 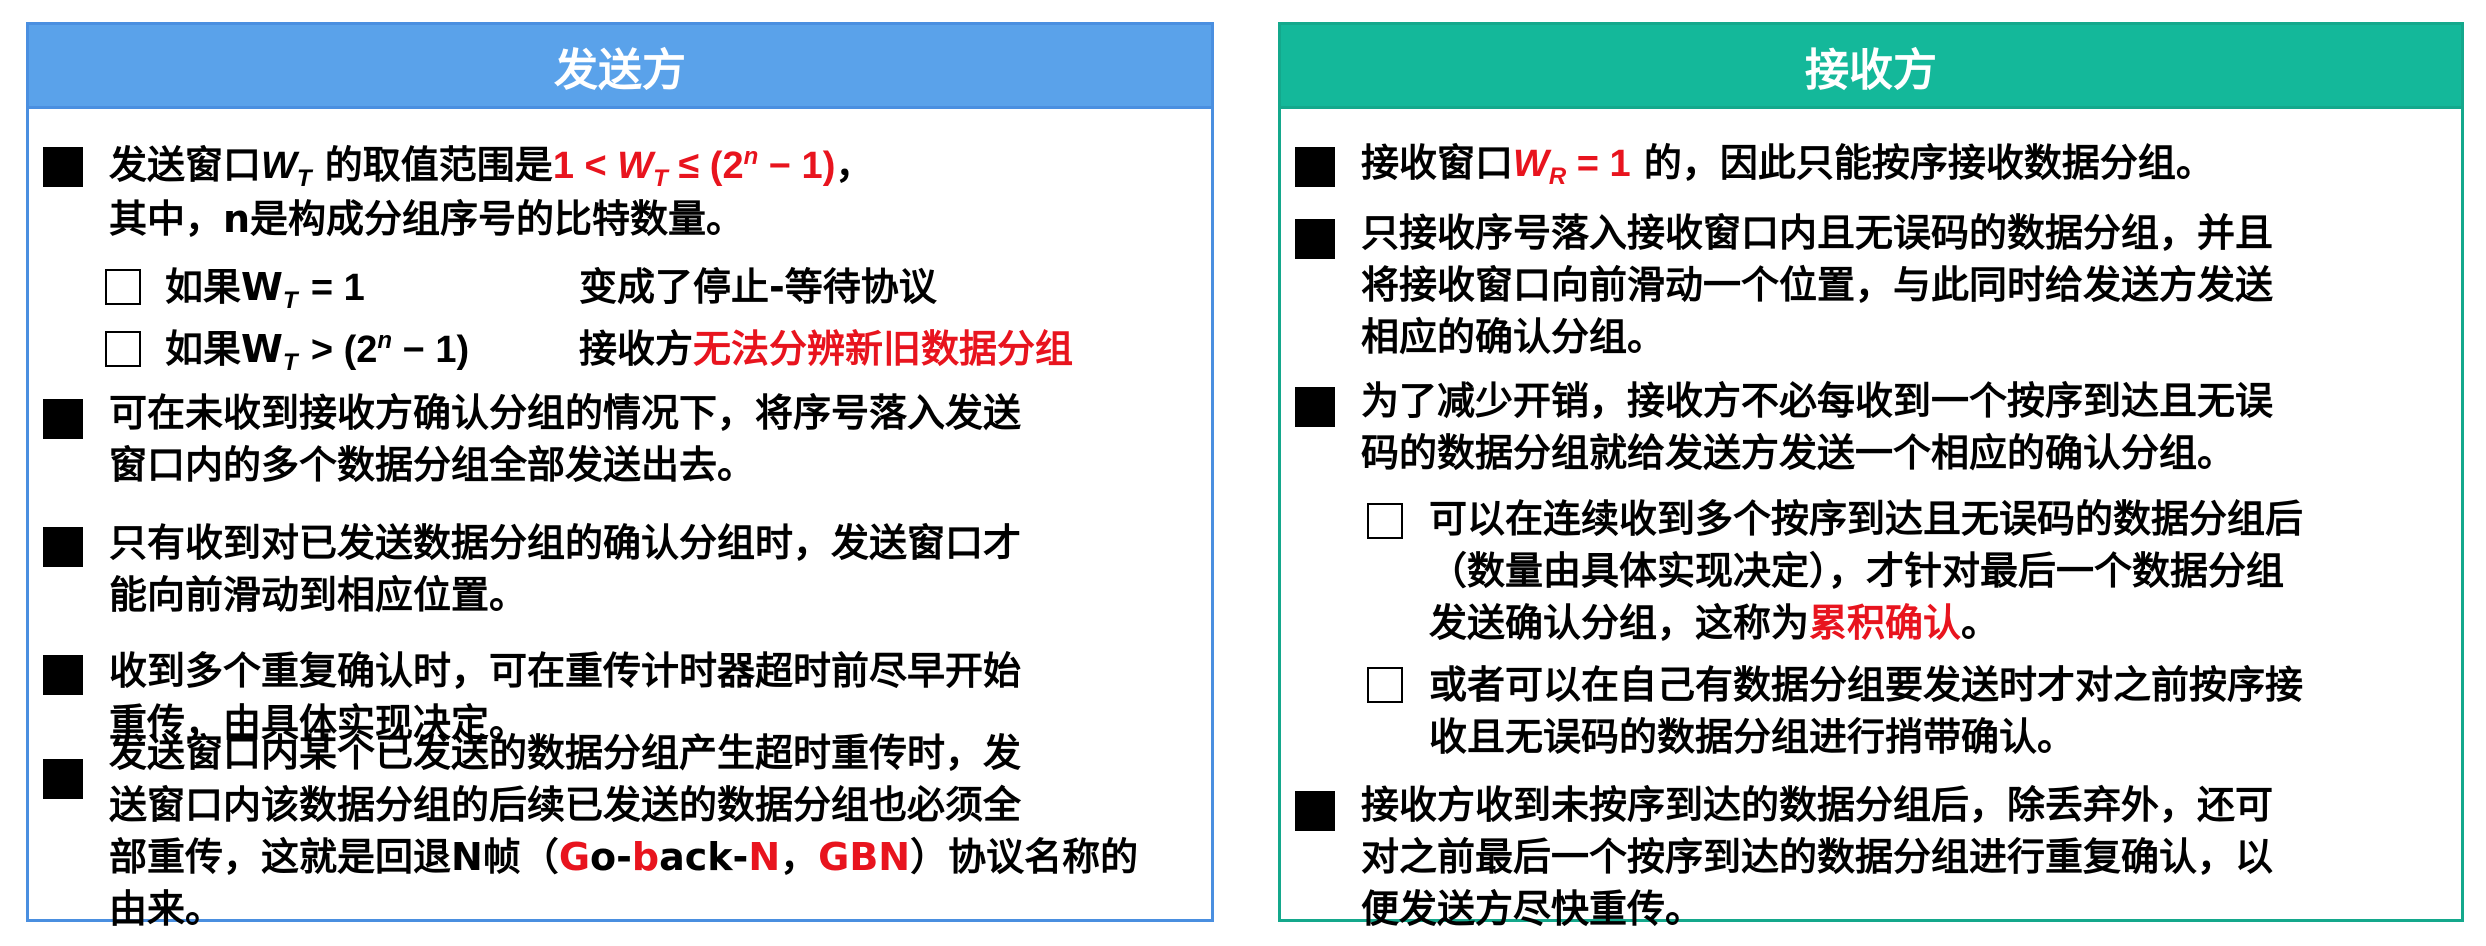 I want to click on sender-result-2: 接收方无法分辨新旧数据分组, so click(x=826, y=349).